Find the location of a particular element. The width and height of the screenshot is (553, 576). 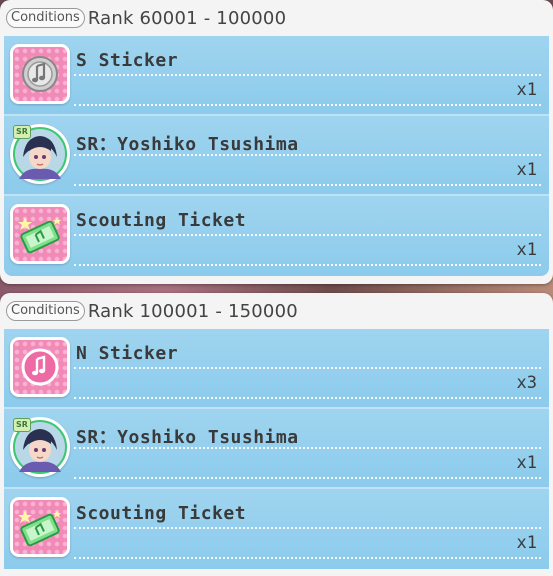

panel-header: Conditions Rank 100001 - 150000 is located at coordinates (276, 311).